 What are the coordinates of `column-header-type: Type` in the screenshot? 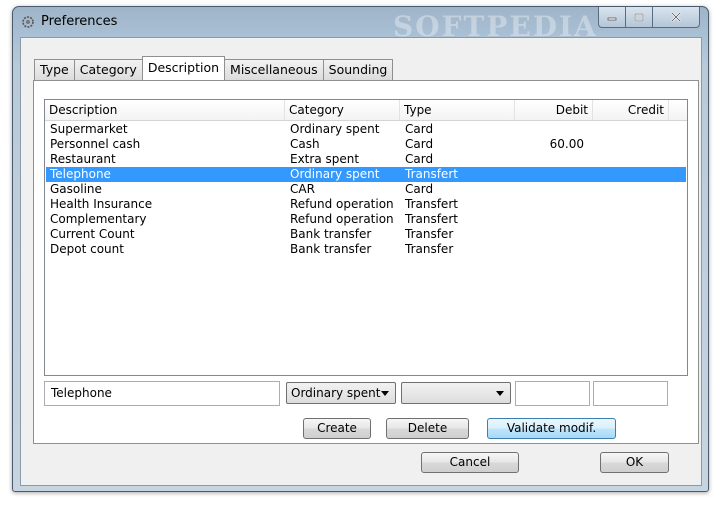 It's located at (457, 110).